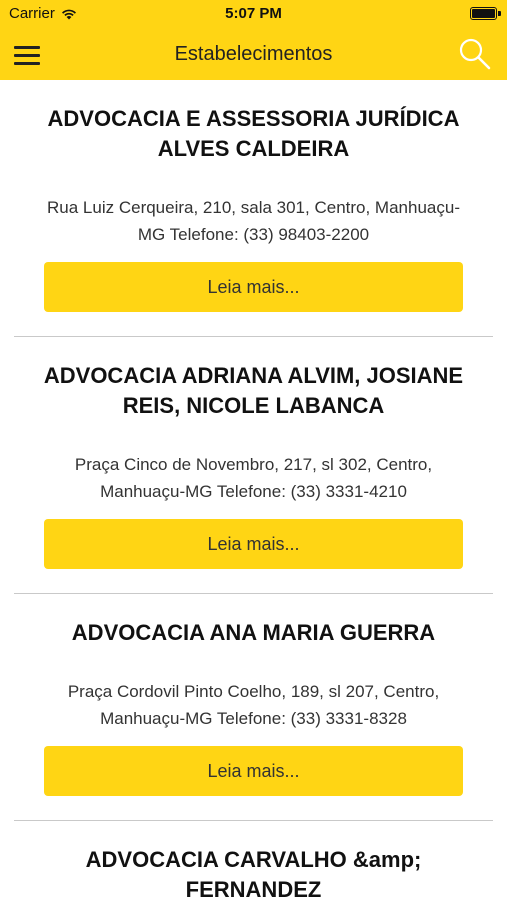 The width and height of the screenshot is (507, 900). I want to click on status-time: 5:07 PM, so click(253, 13).